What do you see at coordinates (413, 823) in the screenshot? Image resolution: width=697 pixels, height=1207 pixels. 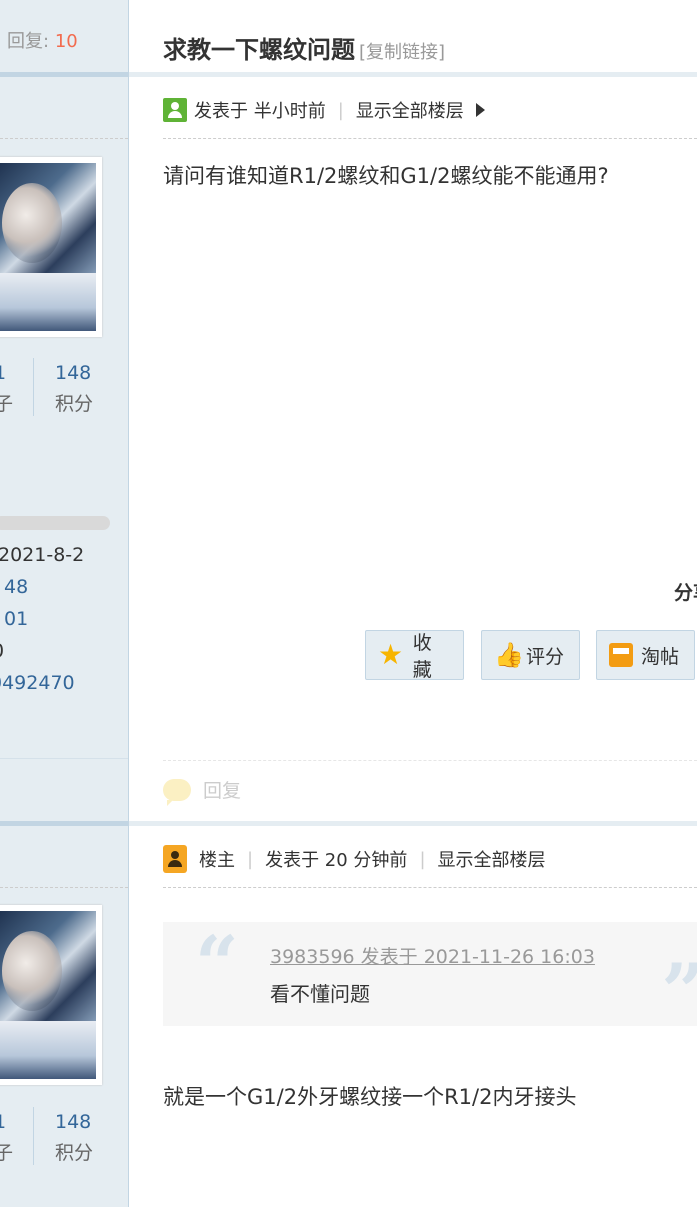 I see `post-divider-bar` at bounding box center [413, 823].